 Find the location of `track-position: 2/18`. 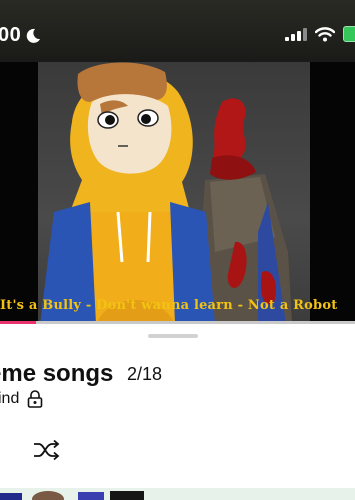

track-position: 2/18 is located at coordinates (145, 374).